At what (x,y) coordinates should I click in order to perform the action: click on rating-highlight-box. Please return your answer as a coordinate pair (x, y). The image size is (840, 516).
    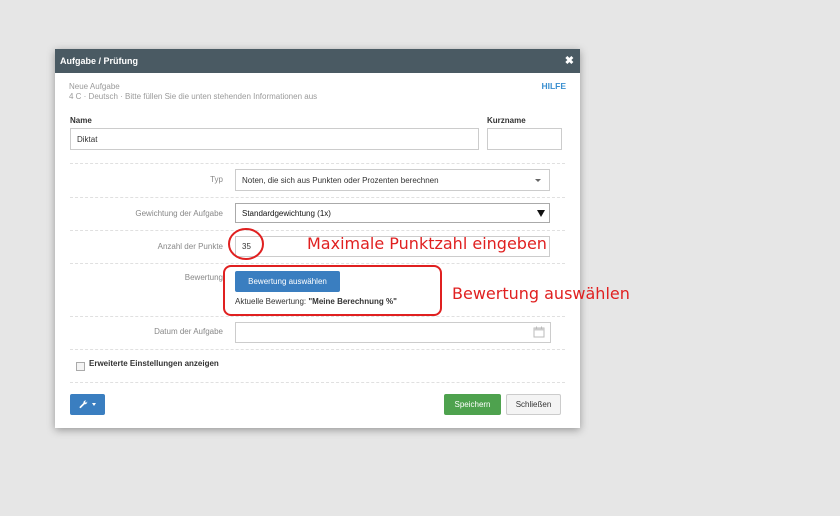
    Looking at the image, I should click on (332, 290).